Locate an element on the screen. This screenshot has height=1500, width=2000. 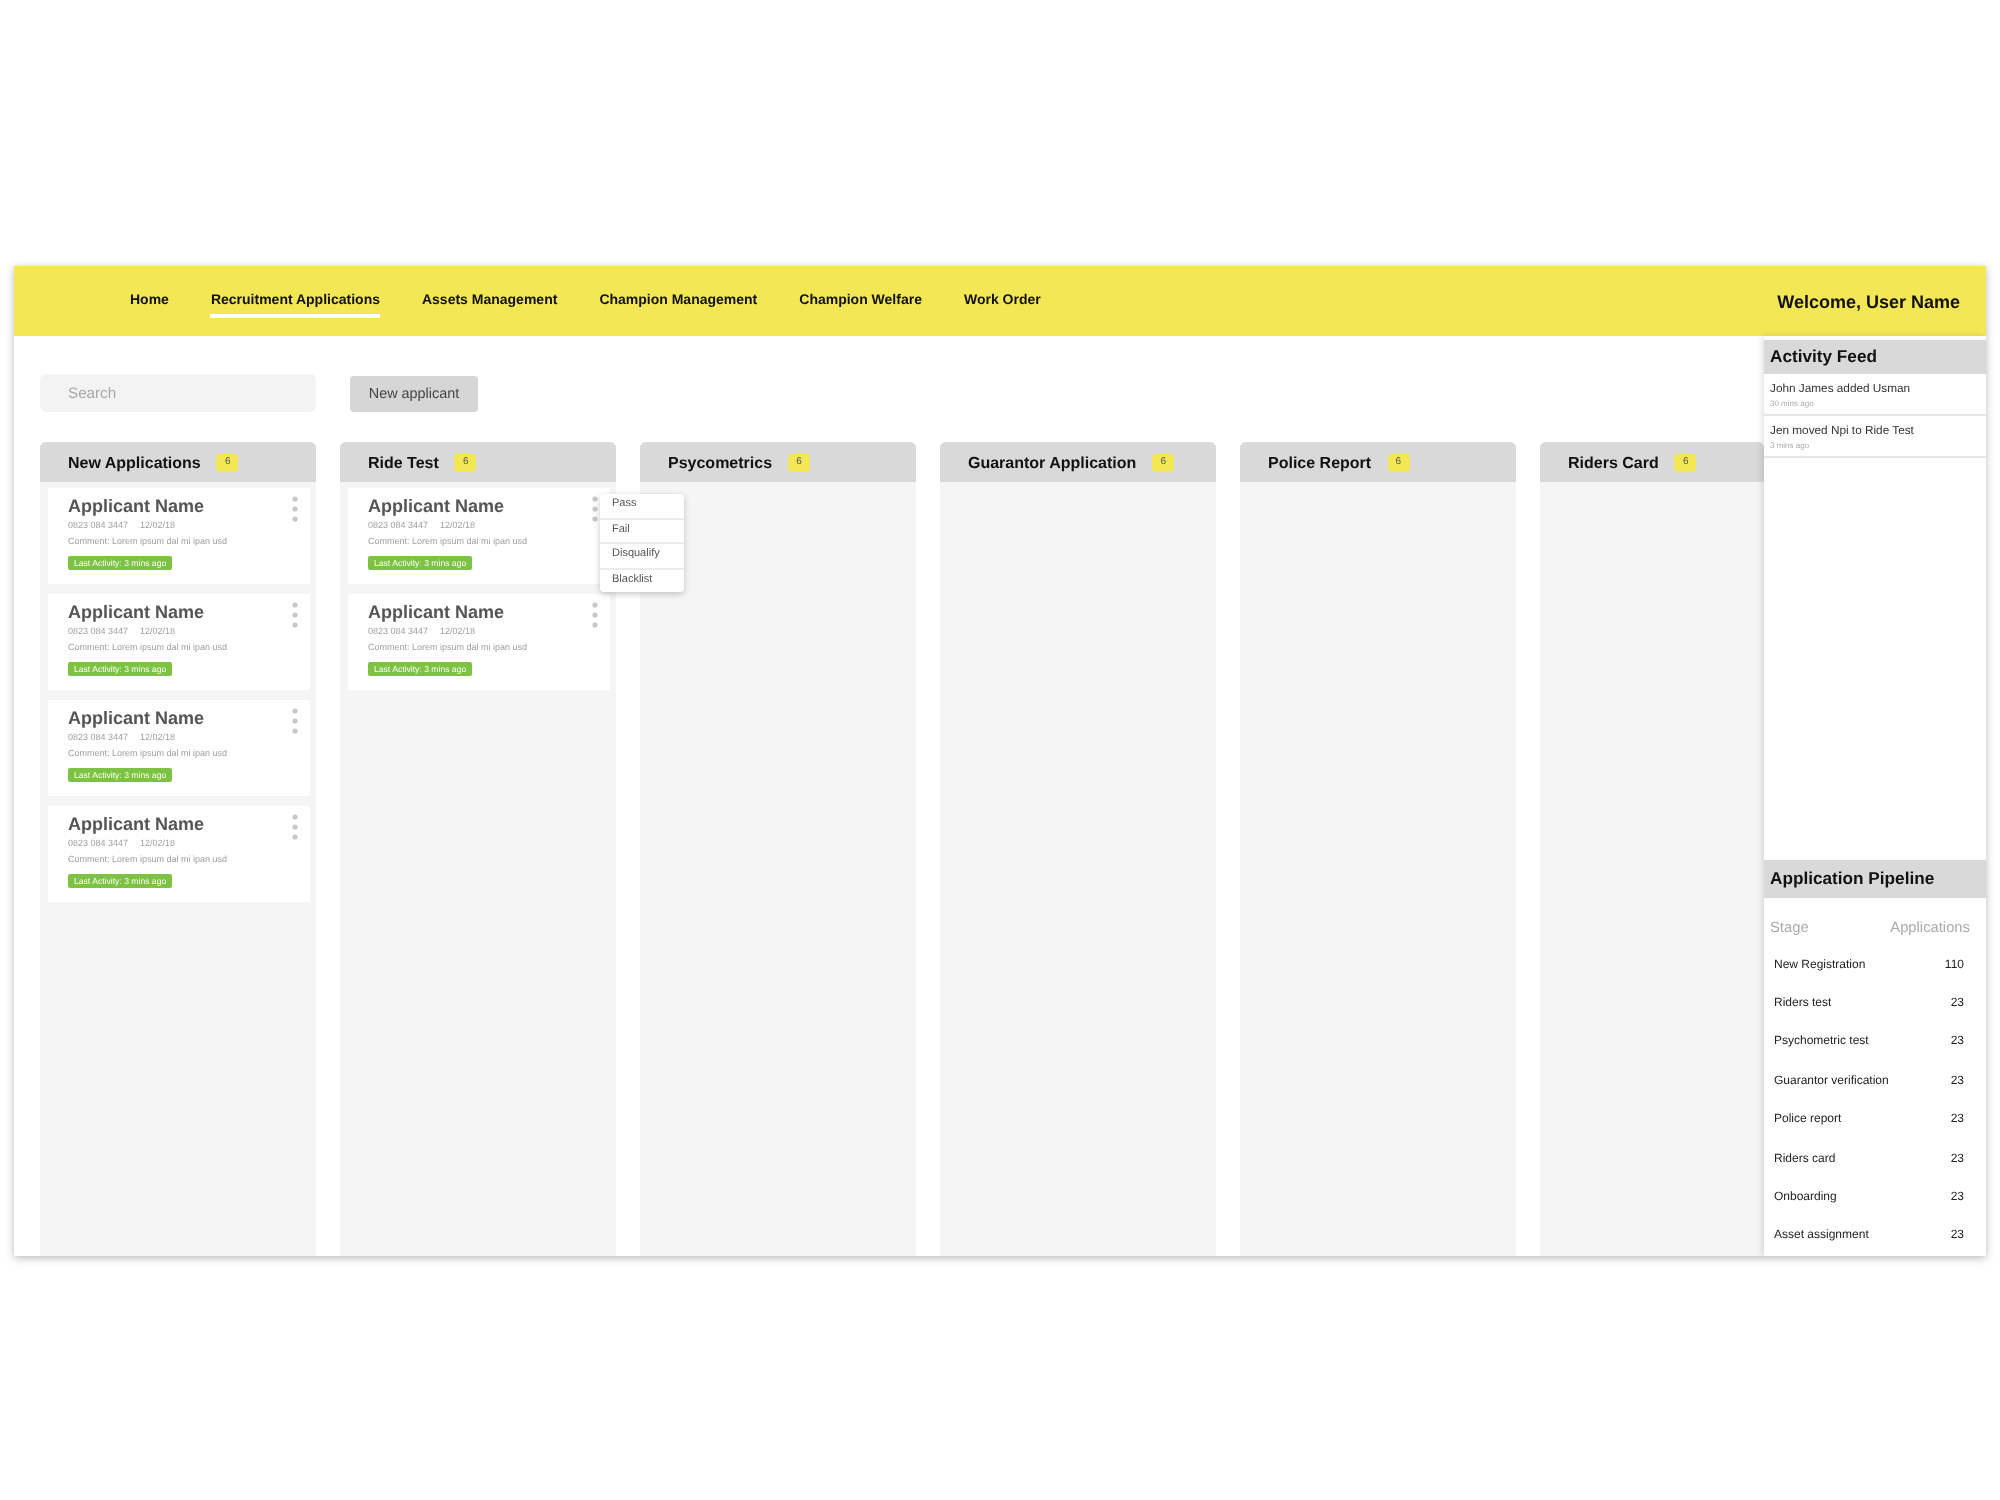
activity-feed-header: Activity Feed is located at coordinates (1875, 357).